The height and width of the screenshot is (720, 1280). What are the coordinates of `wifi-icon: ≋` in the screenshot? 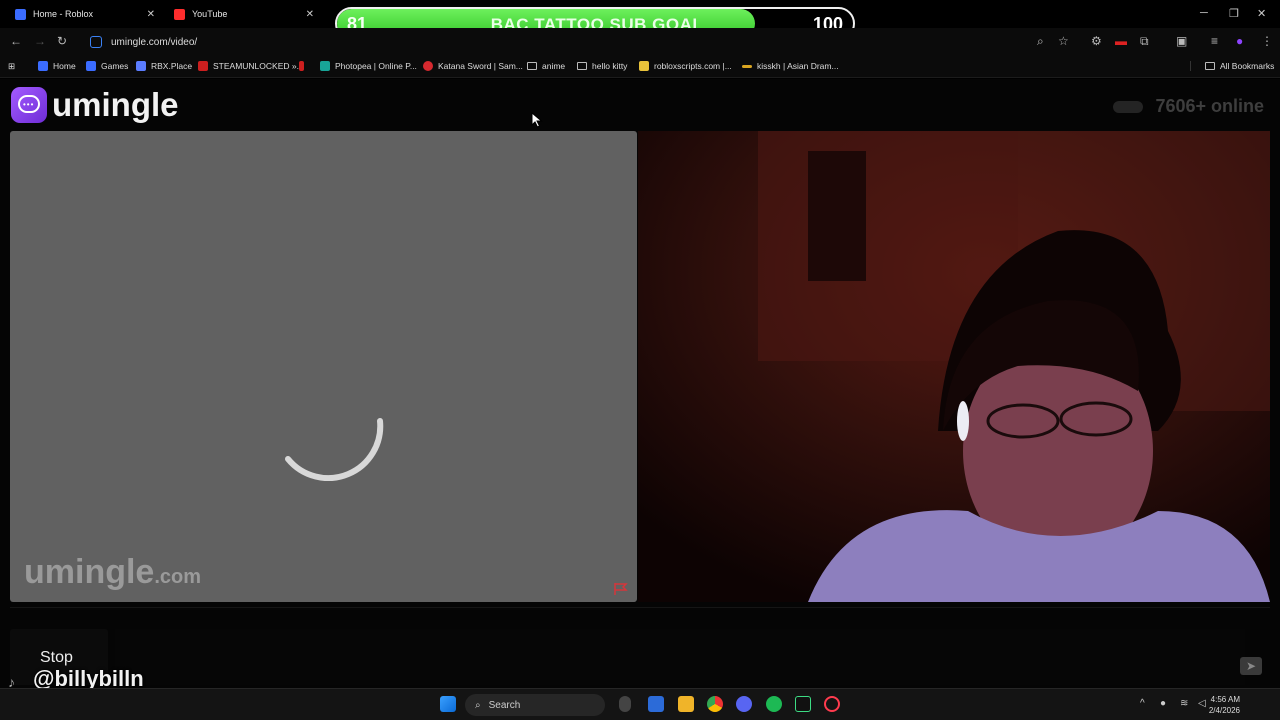 It's located at (1184, 703).